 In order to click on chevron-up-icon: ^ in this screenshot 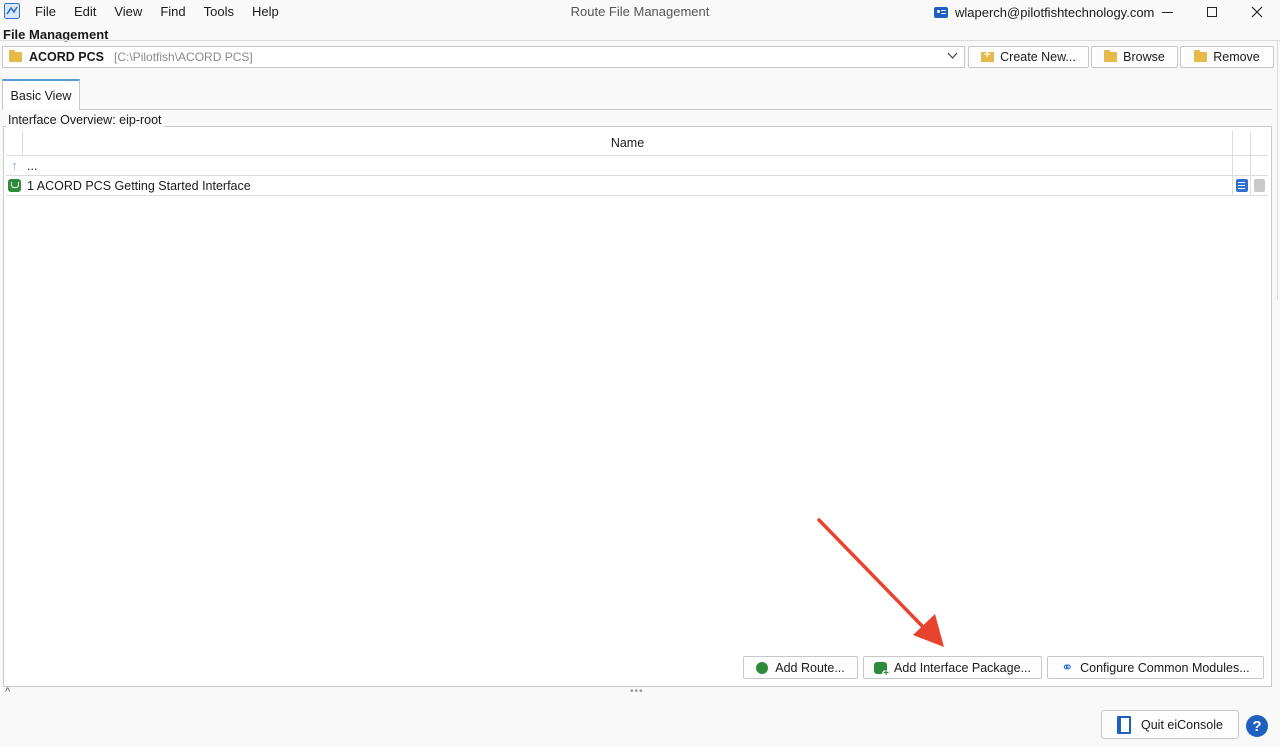, I will do `click(7, 692)`.